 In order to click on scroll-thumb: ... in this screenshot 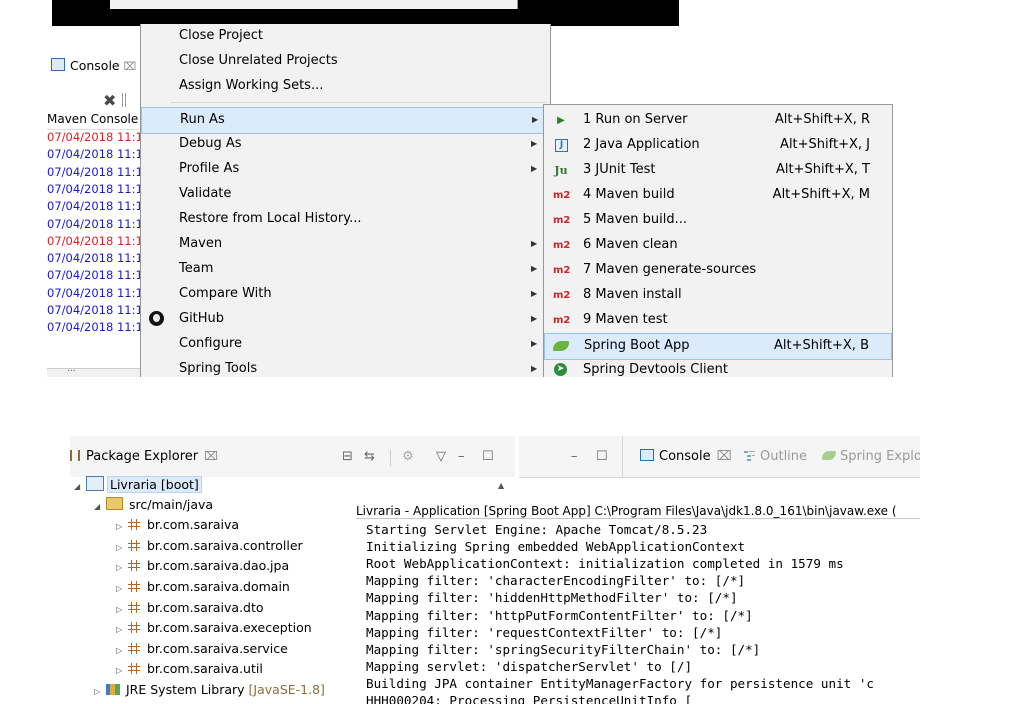, I will do `click(71, 369)`.